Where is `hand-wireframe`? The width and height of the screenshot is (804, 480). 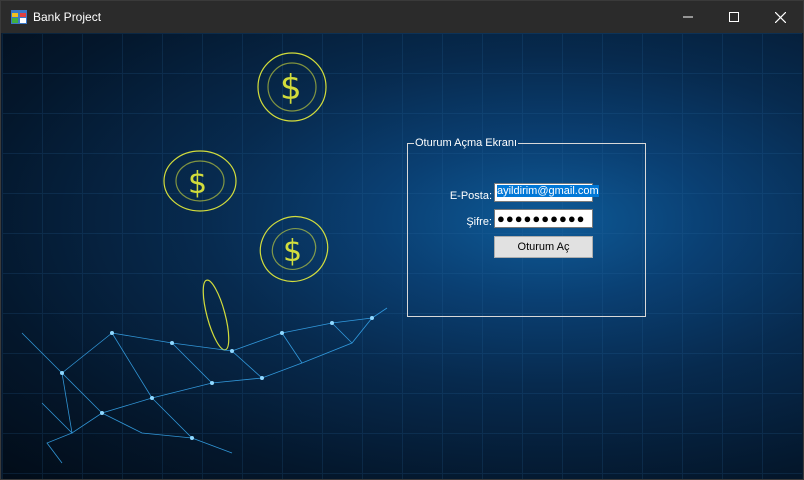
hand-wireframe is located at coordinates (204, 385).